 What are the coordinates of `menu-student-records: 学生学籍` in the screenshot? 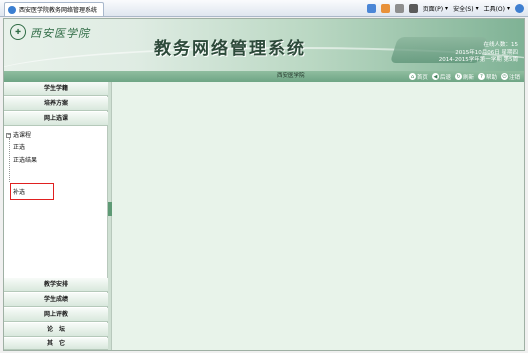 It's located at (56, 89).